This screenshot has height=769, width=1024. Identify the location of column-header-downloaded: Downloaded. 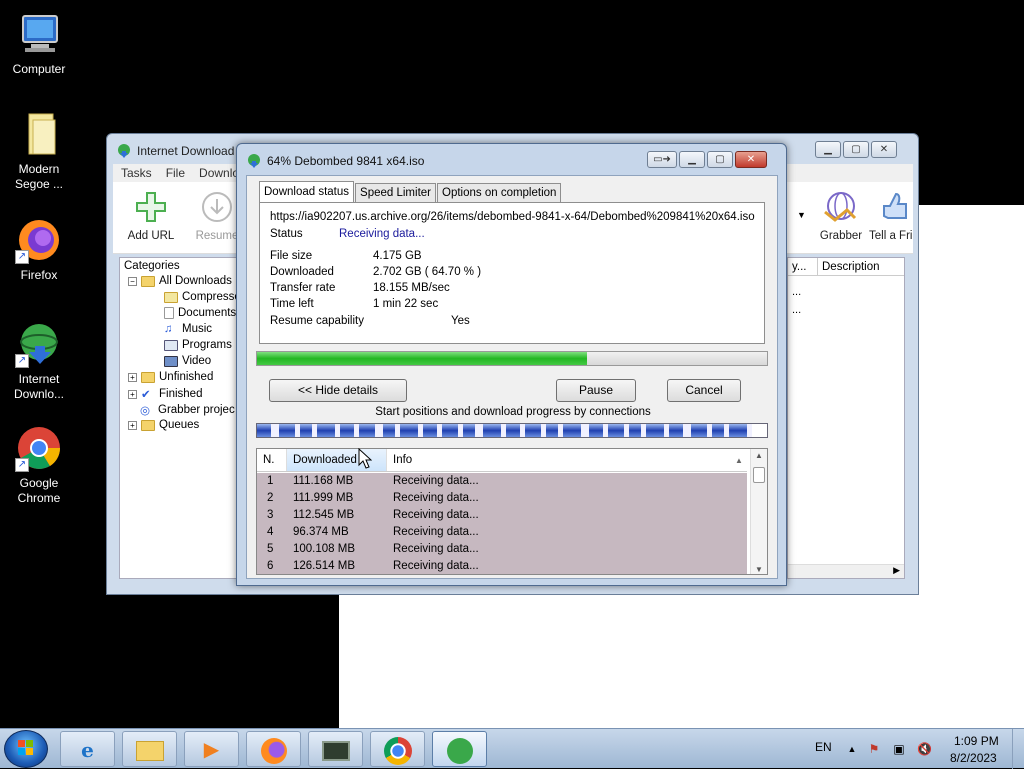
(337, 460).